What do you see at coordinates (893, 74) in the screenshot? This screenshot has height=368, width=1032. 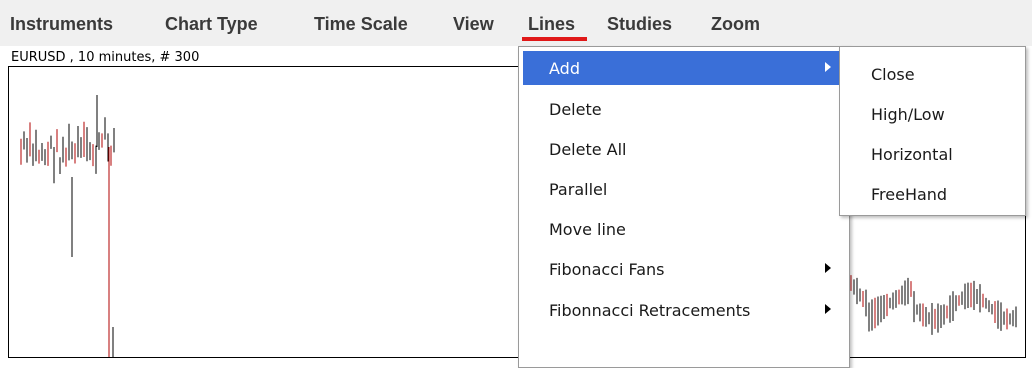 I see `submenu-item-label: Close` at bounding box center [893, 74].